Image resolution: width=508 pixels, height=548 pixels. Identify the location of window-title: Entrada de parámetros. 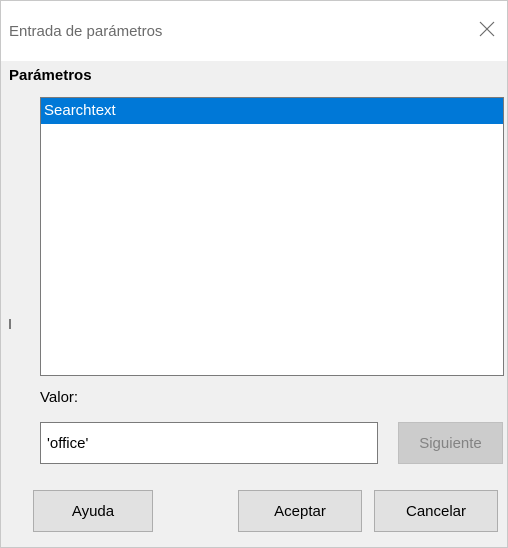
(86, 31).